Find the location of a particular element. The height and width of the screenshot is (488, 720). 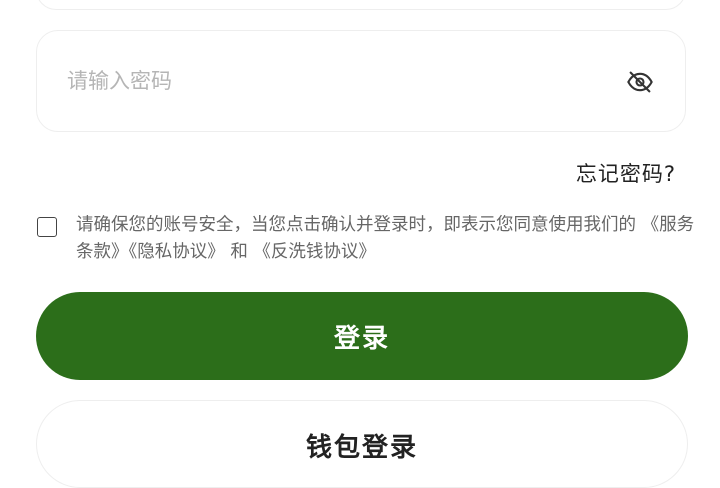

agreement-checkbox is located at coordinates (47, 227).